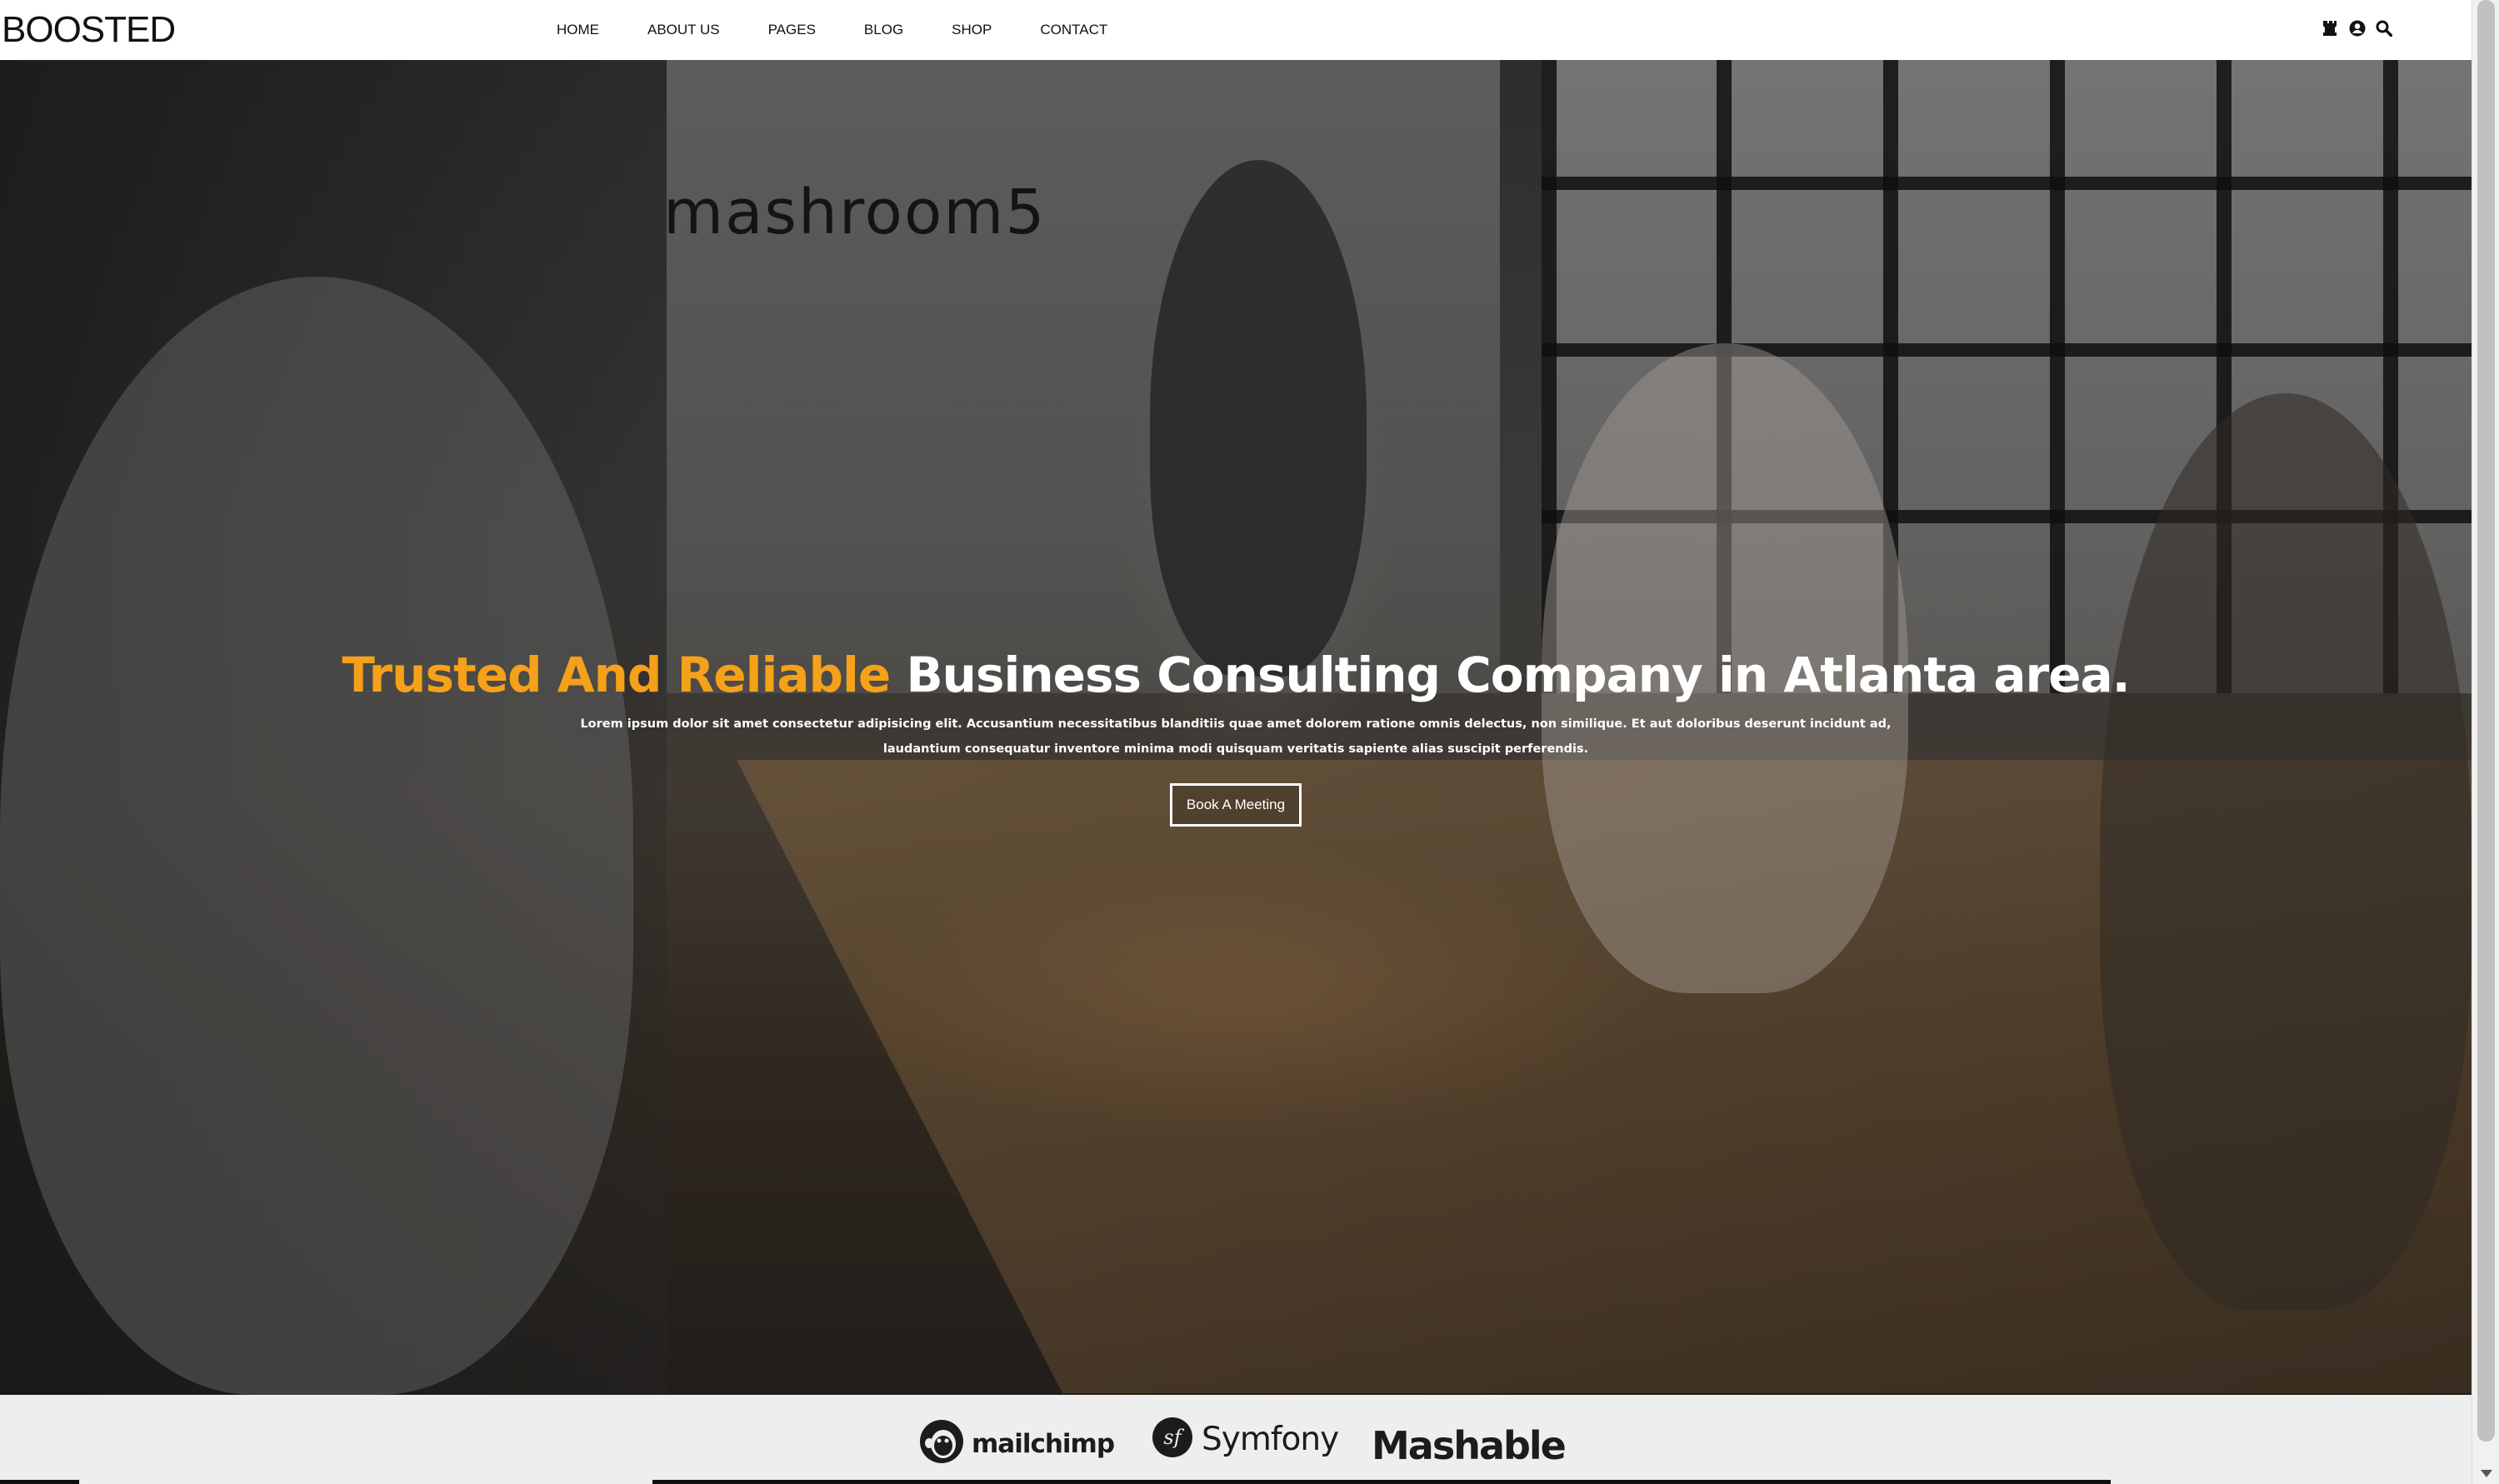 The height and width of the screenshot is (1484, 2499). What do you see at coordinates (578, 30) in the screenshot?
I see `nav-item-home: HOME` at bounding box center [578, 30].